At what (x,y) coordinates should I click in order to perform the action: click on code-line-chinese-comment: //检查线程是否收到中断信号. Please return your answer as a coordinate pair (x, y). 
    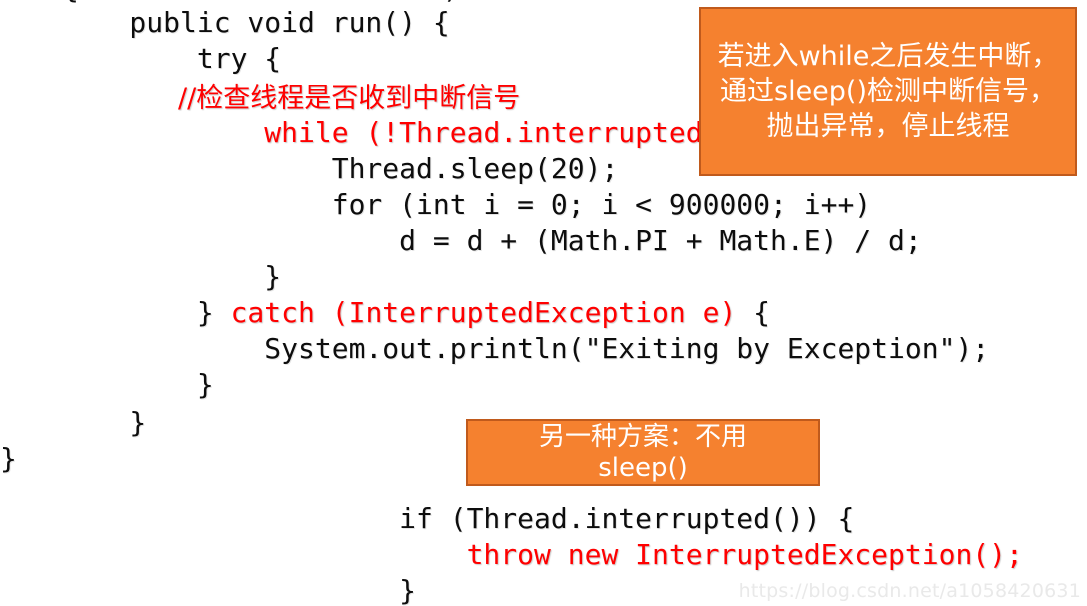
    Looking at the image, I should click on (349, 98).